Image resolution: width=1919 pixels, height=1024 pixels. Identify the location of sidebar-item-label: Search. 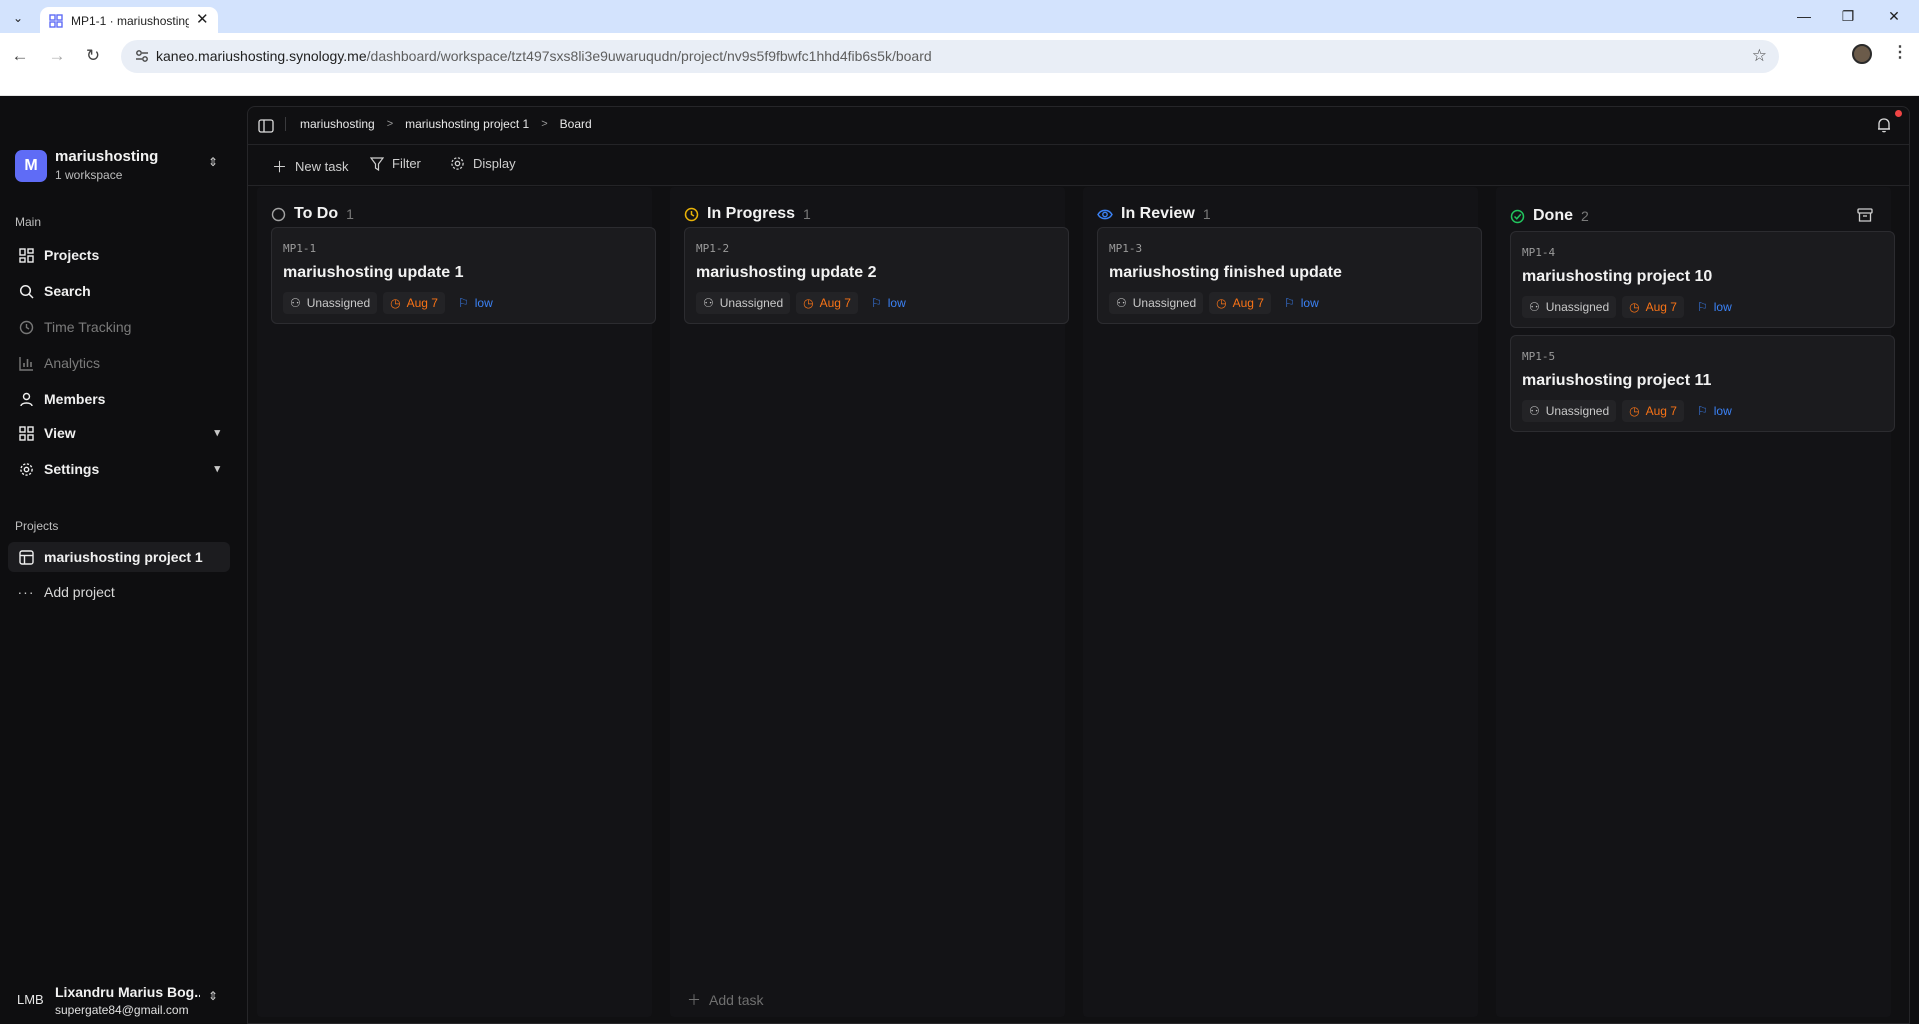
(67, 291).